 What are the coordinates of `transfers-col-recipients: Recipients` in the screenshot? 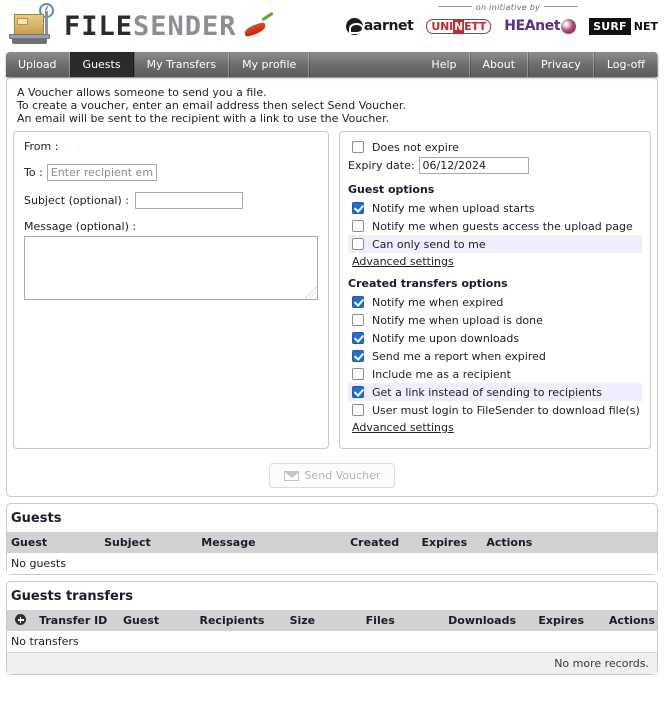 It's located at (244, 620).